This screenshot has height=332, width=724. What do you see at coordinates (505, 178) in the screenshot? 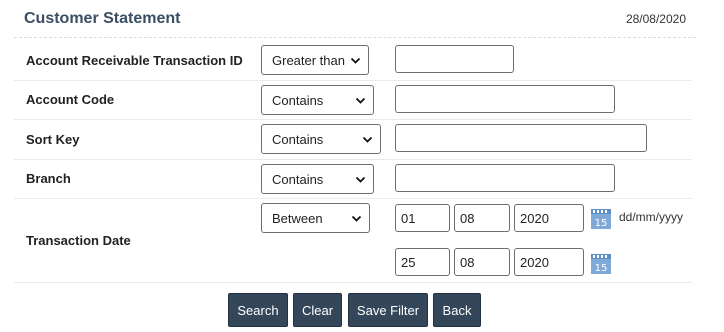
I see `branch-input` at bounding box center [505, 178].